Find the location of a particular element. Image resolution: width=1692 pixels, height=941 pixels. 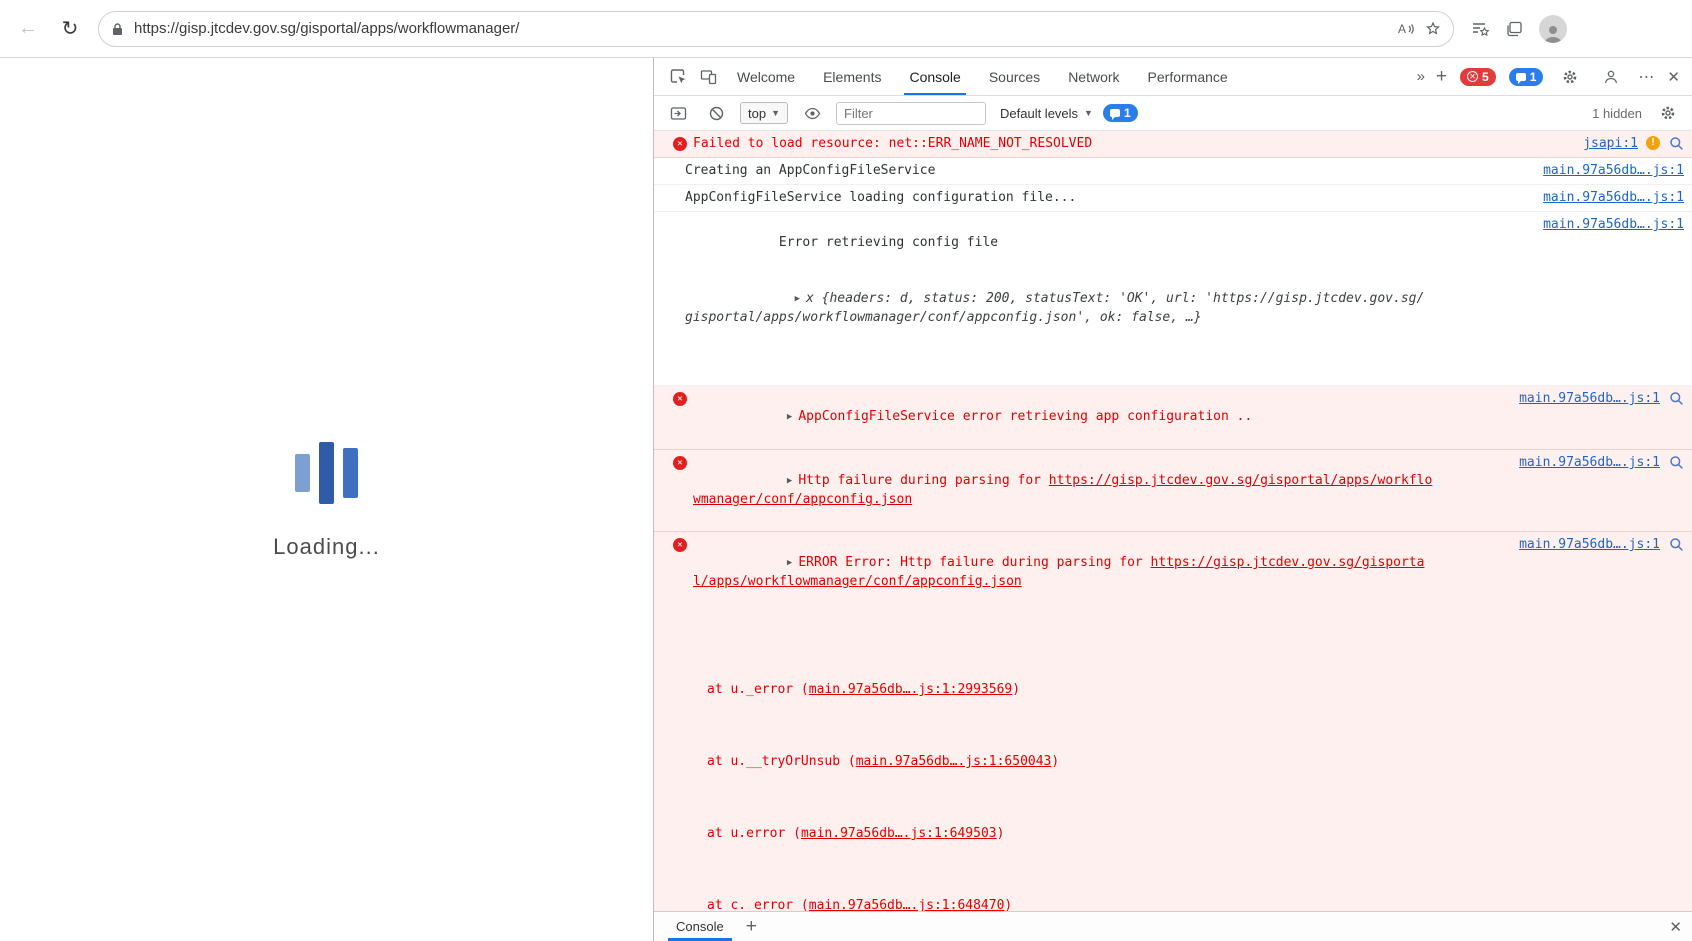

clear-console-icon is located at coordinates (716, 113).